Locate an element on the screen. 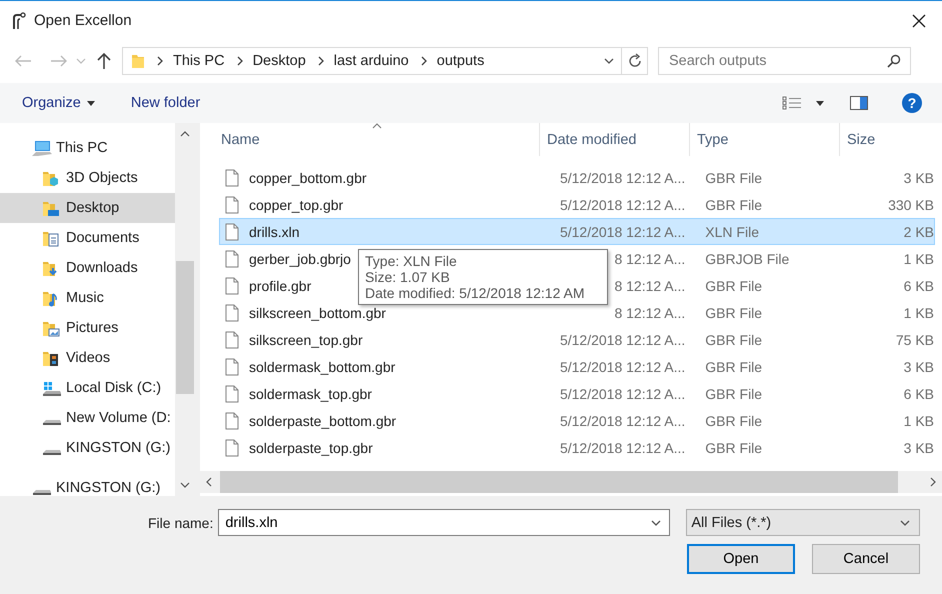  file-name: copper_bottom.gbr is located at coordinates (308, 178).